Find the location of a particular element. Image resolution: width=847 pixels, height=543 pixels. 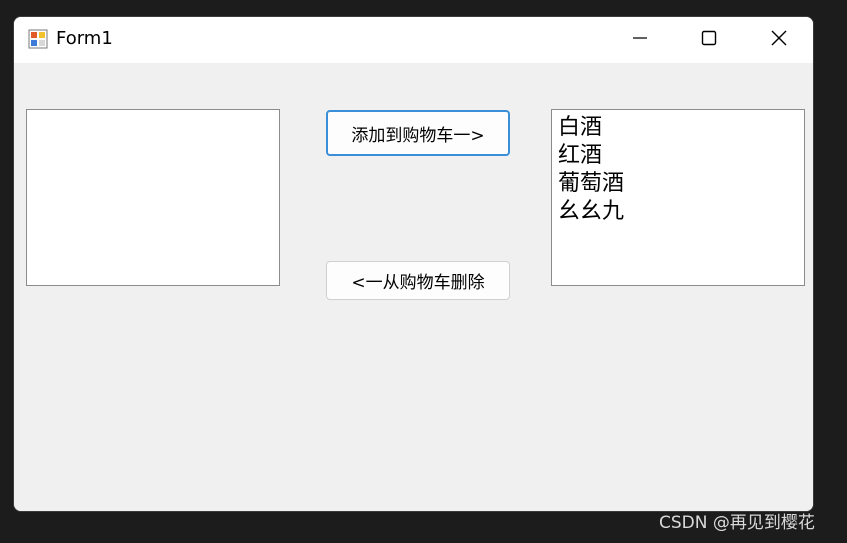

list-item: 葡萄酒 is located at coordinates (681, 184).